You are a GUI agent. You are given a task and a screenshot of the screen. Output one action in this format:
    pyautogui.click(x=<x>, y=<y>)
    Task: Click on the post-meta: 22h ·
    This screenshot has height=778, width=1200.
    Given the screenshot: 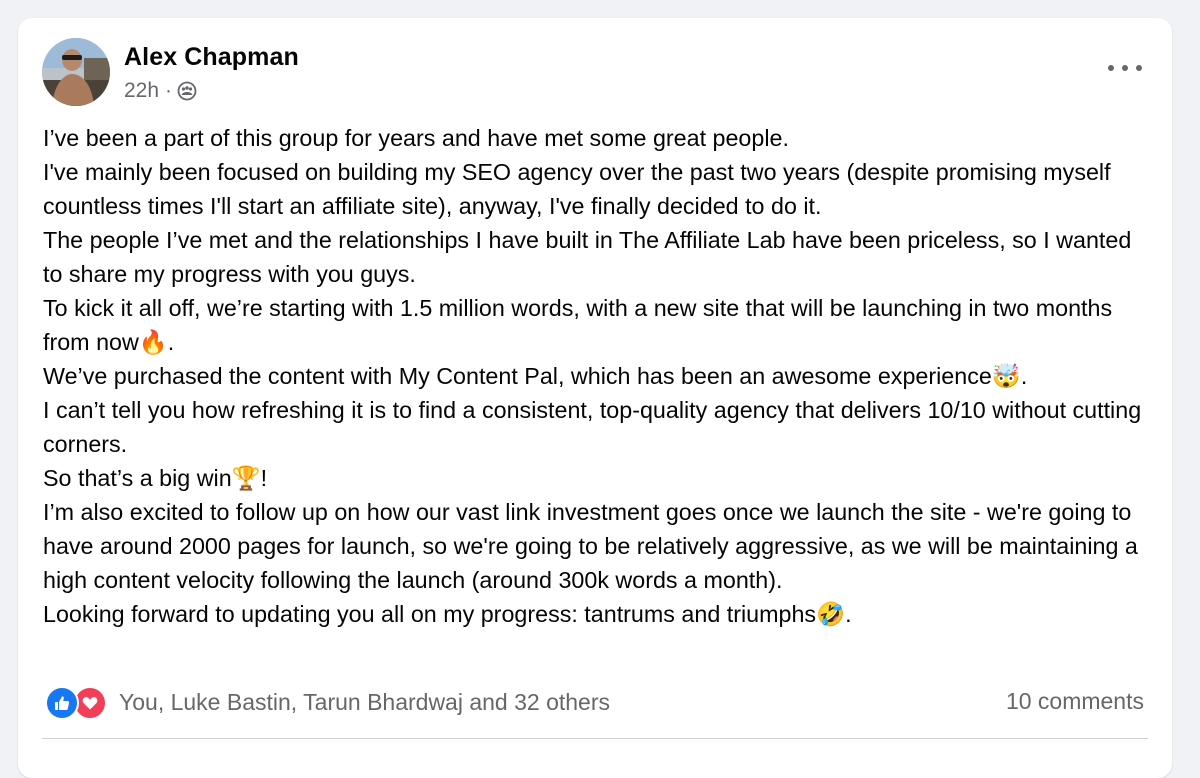 What is the action you would take?
    pyautogui.click(x=160, y=91)
    